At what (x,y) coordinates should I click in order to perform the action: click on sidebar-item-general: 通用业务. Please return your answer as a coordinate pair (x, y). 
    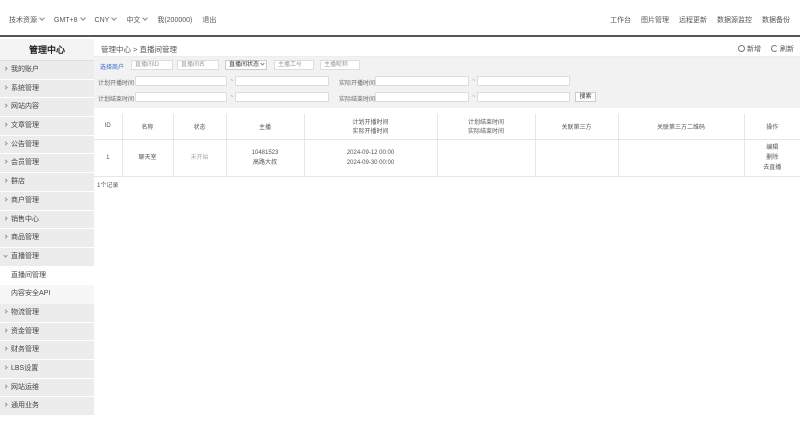
    Looking at the image, I should click on (47, 407).